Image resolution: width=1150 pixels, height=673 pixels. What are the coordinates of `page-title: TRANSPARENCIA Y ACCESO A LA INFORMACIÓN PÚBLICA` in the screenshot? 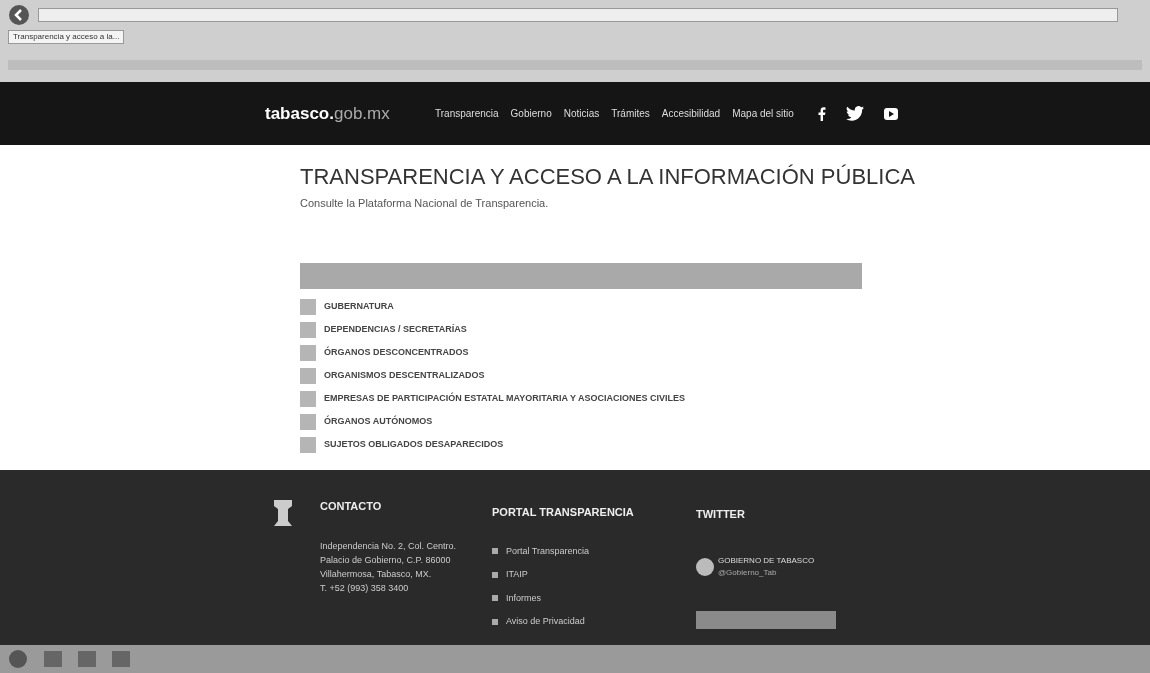 It's located at (608, 177).